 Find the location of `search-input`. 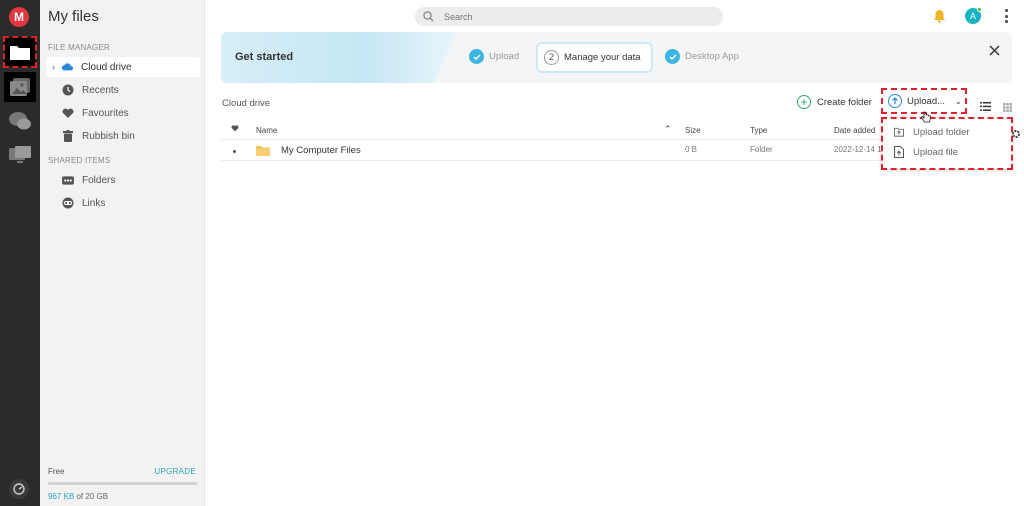

search-input is located at coordinates (574, 16).